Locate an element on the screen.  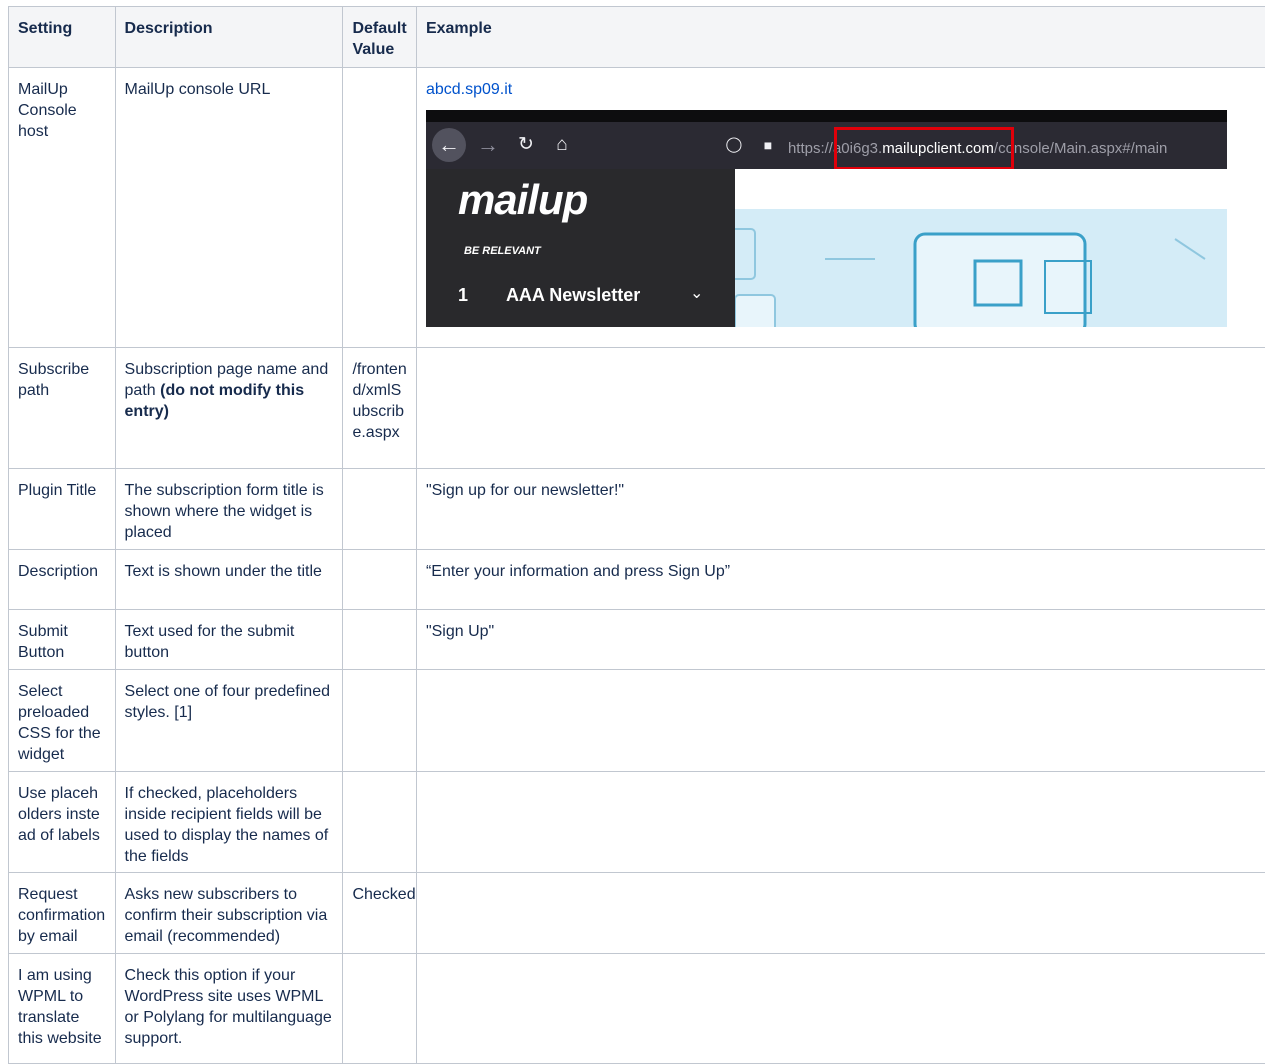
home-icon: ⌂ is located at coordinates (562, 145).